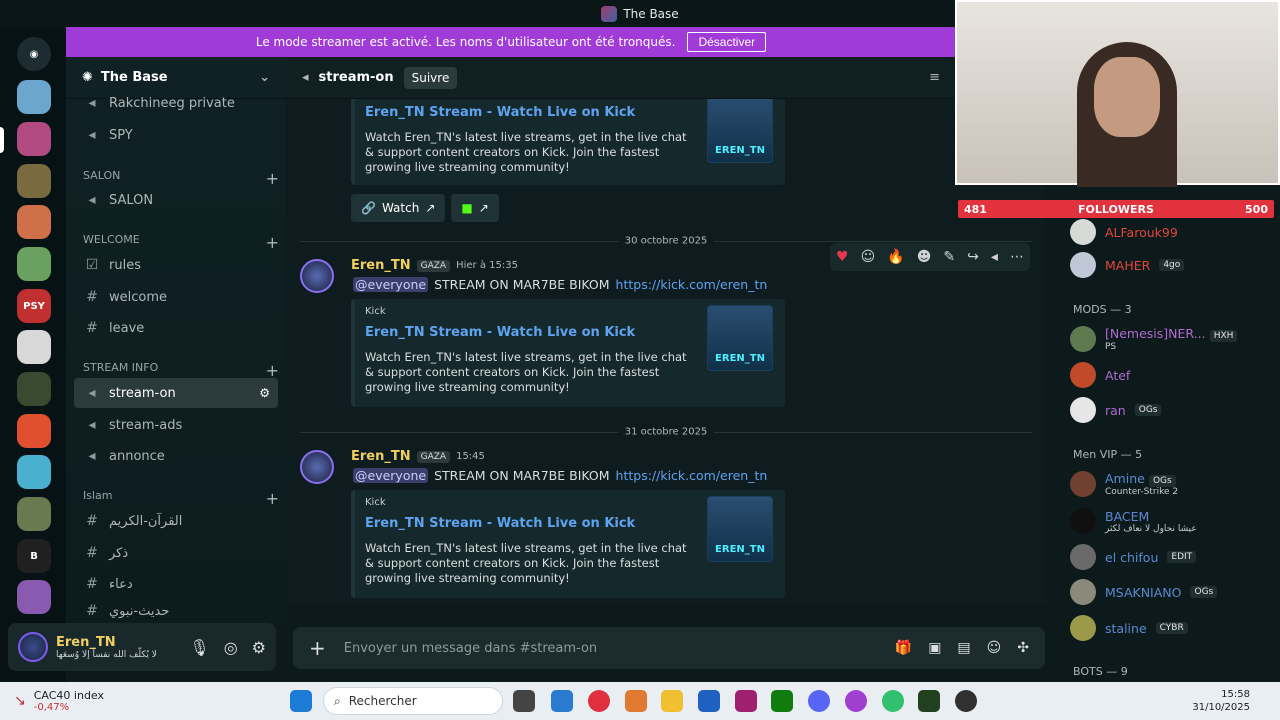 This screenshot has width=1280, height=720. What do you see at coordinates (819, 701) in the screenshot?
I see `discord-icon` at bounding box center [819, 701].